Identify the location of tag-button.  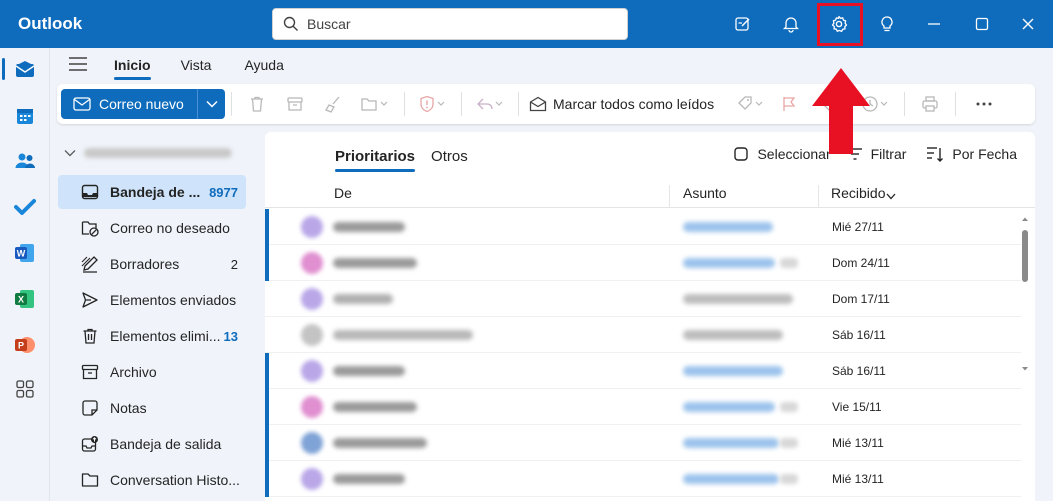
(751, 104).